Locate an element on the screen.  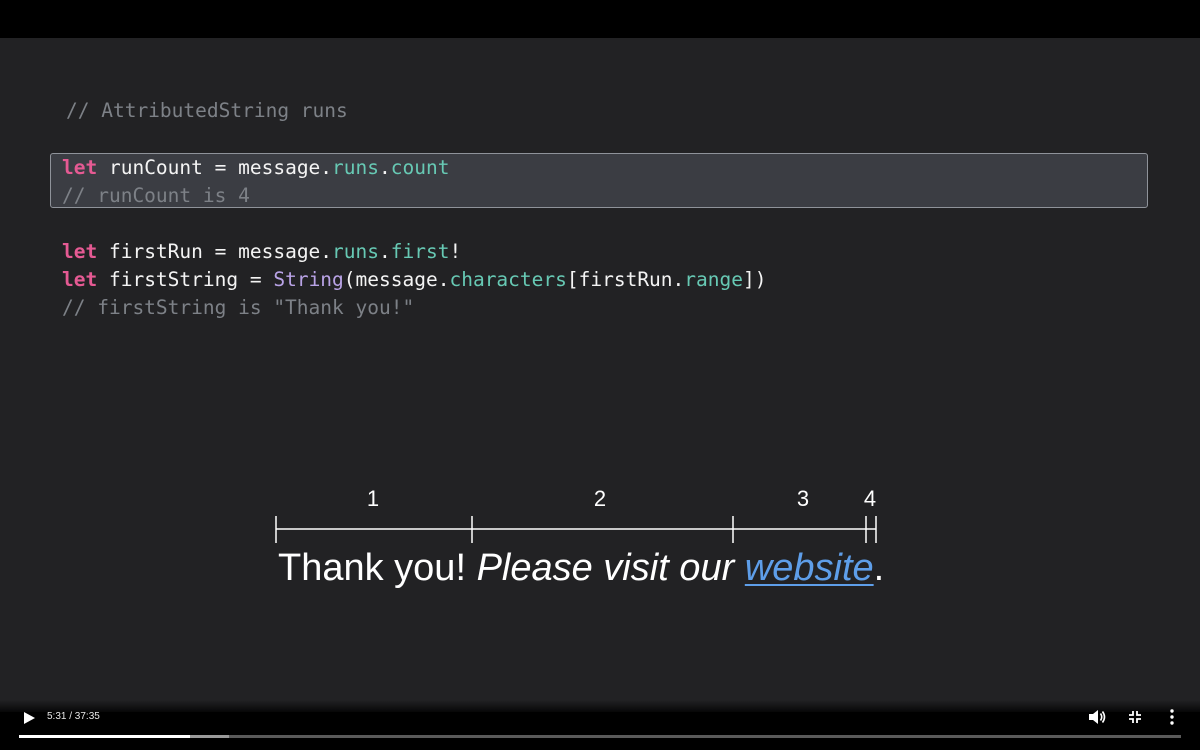
code-text: firstRun = message. is located at coordinates (215, 251).